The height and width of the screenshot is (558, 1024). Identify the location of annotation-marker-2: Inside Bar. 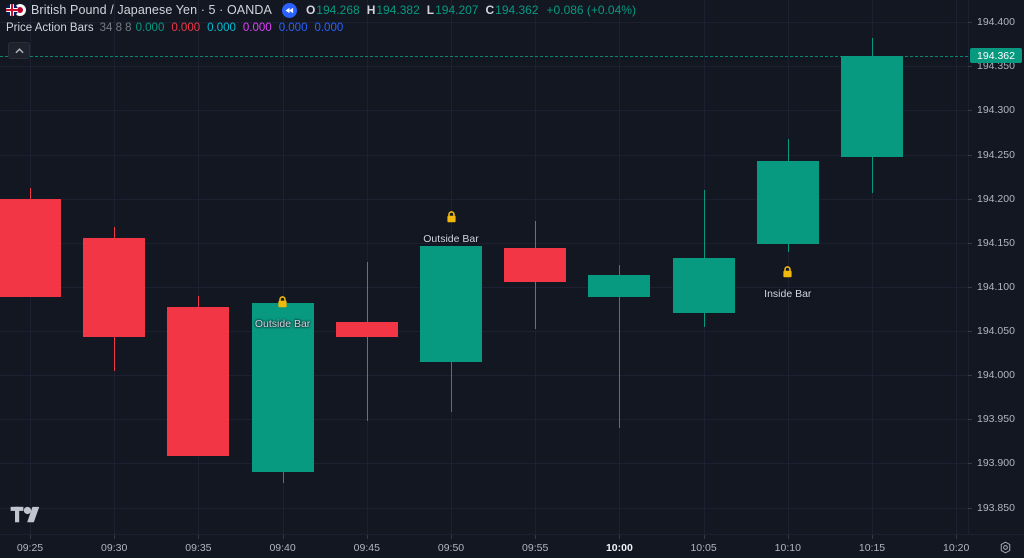
(788, 283).